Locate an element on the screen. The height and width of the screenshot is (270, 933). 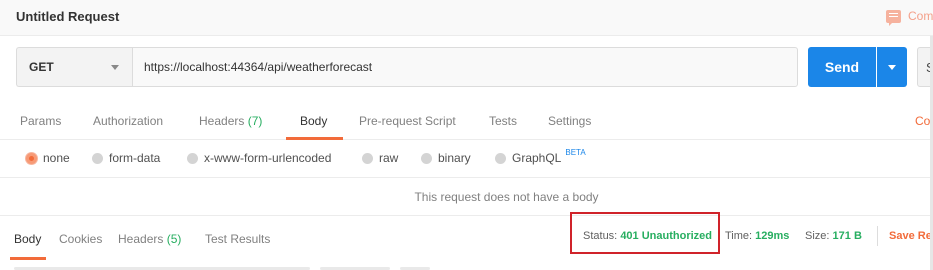
request-title-bar: Untitled Request Com is located at coordinates (466, 18).